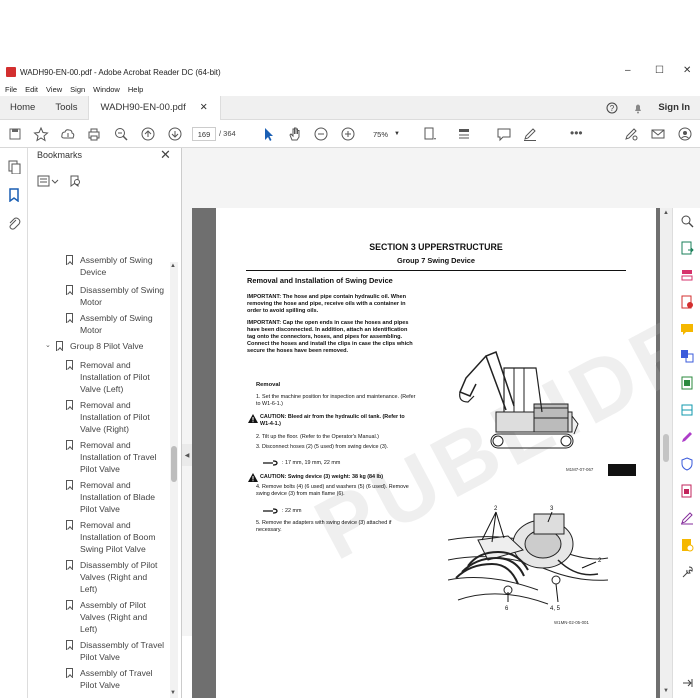 The height and width of the screenshot is (700, 700). Describe the element at coordinates (430, 134) in the screenshot. I see `page-fit-icon` at that location.